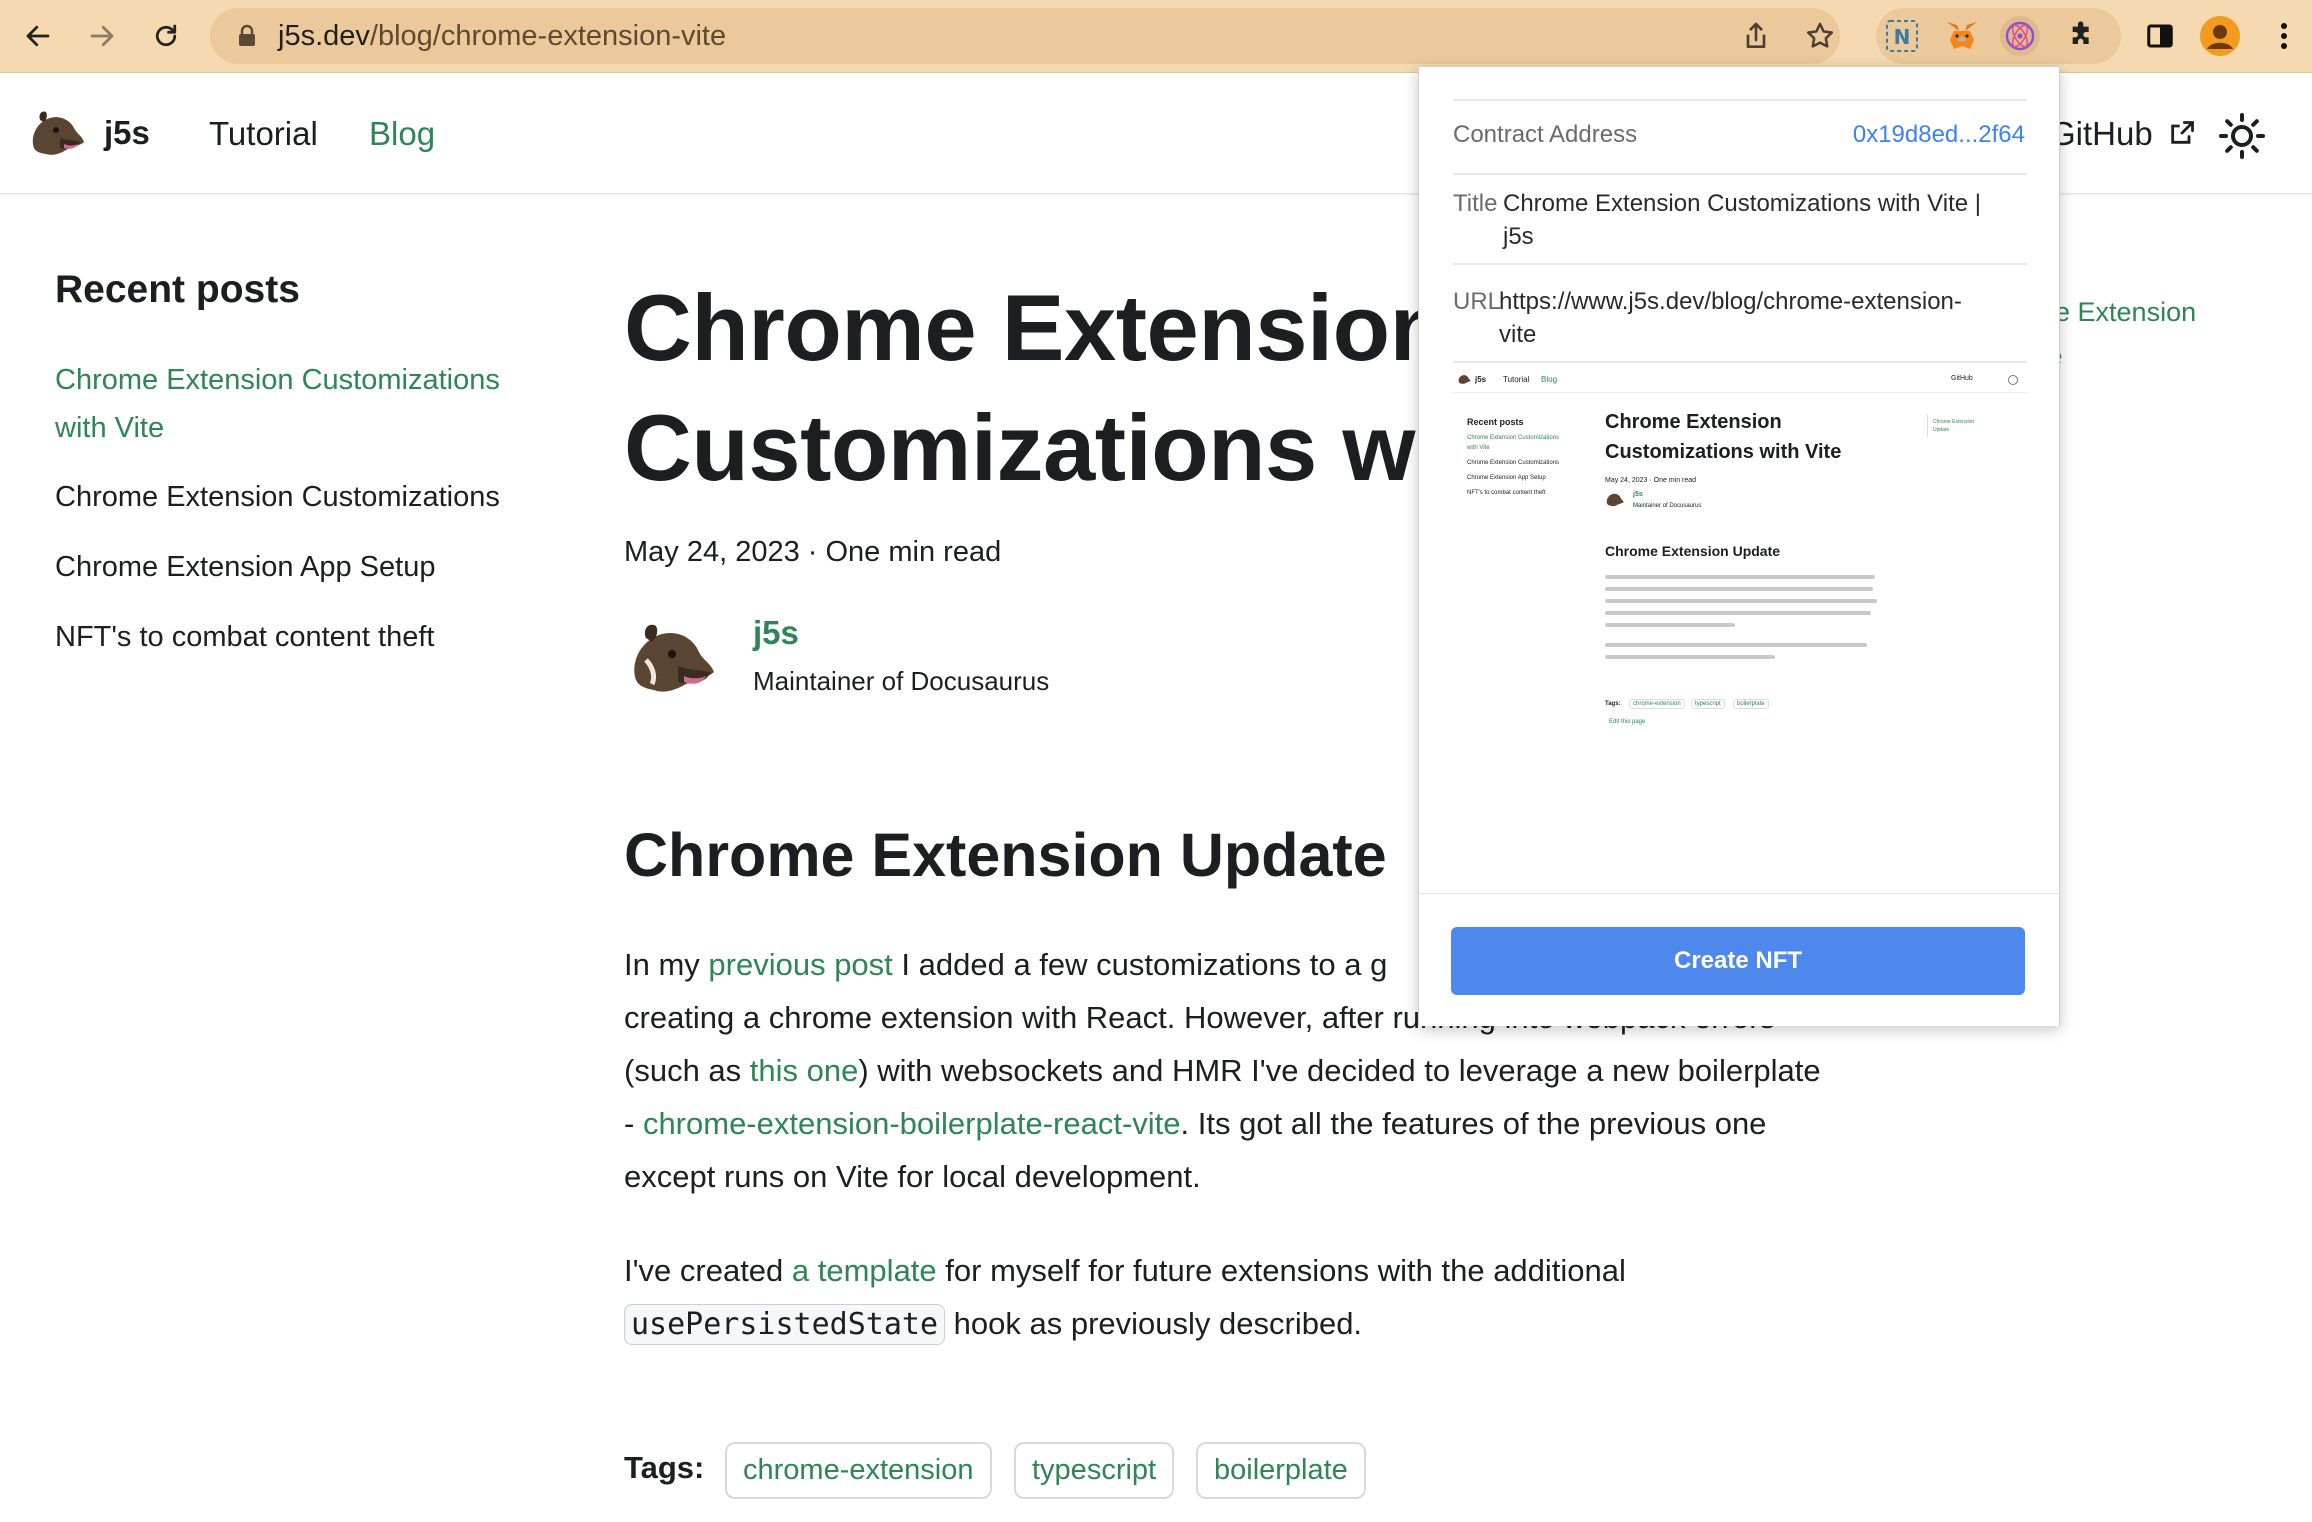  I want to click on preview-recent-title: Recent posts, so click(1495, 422).